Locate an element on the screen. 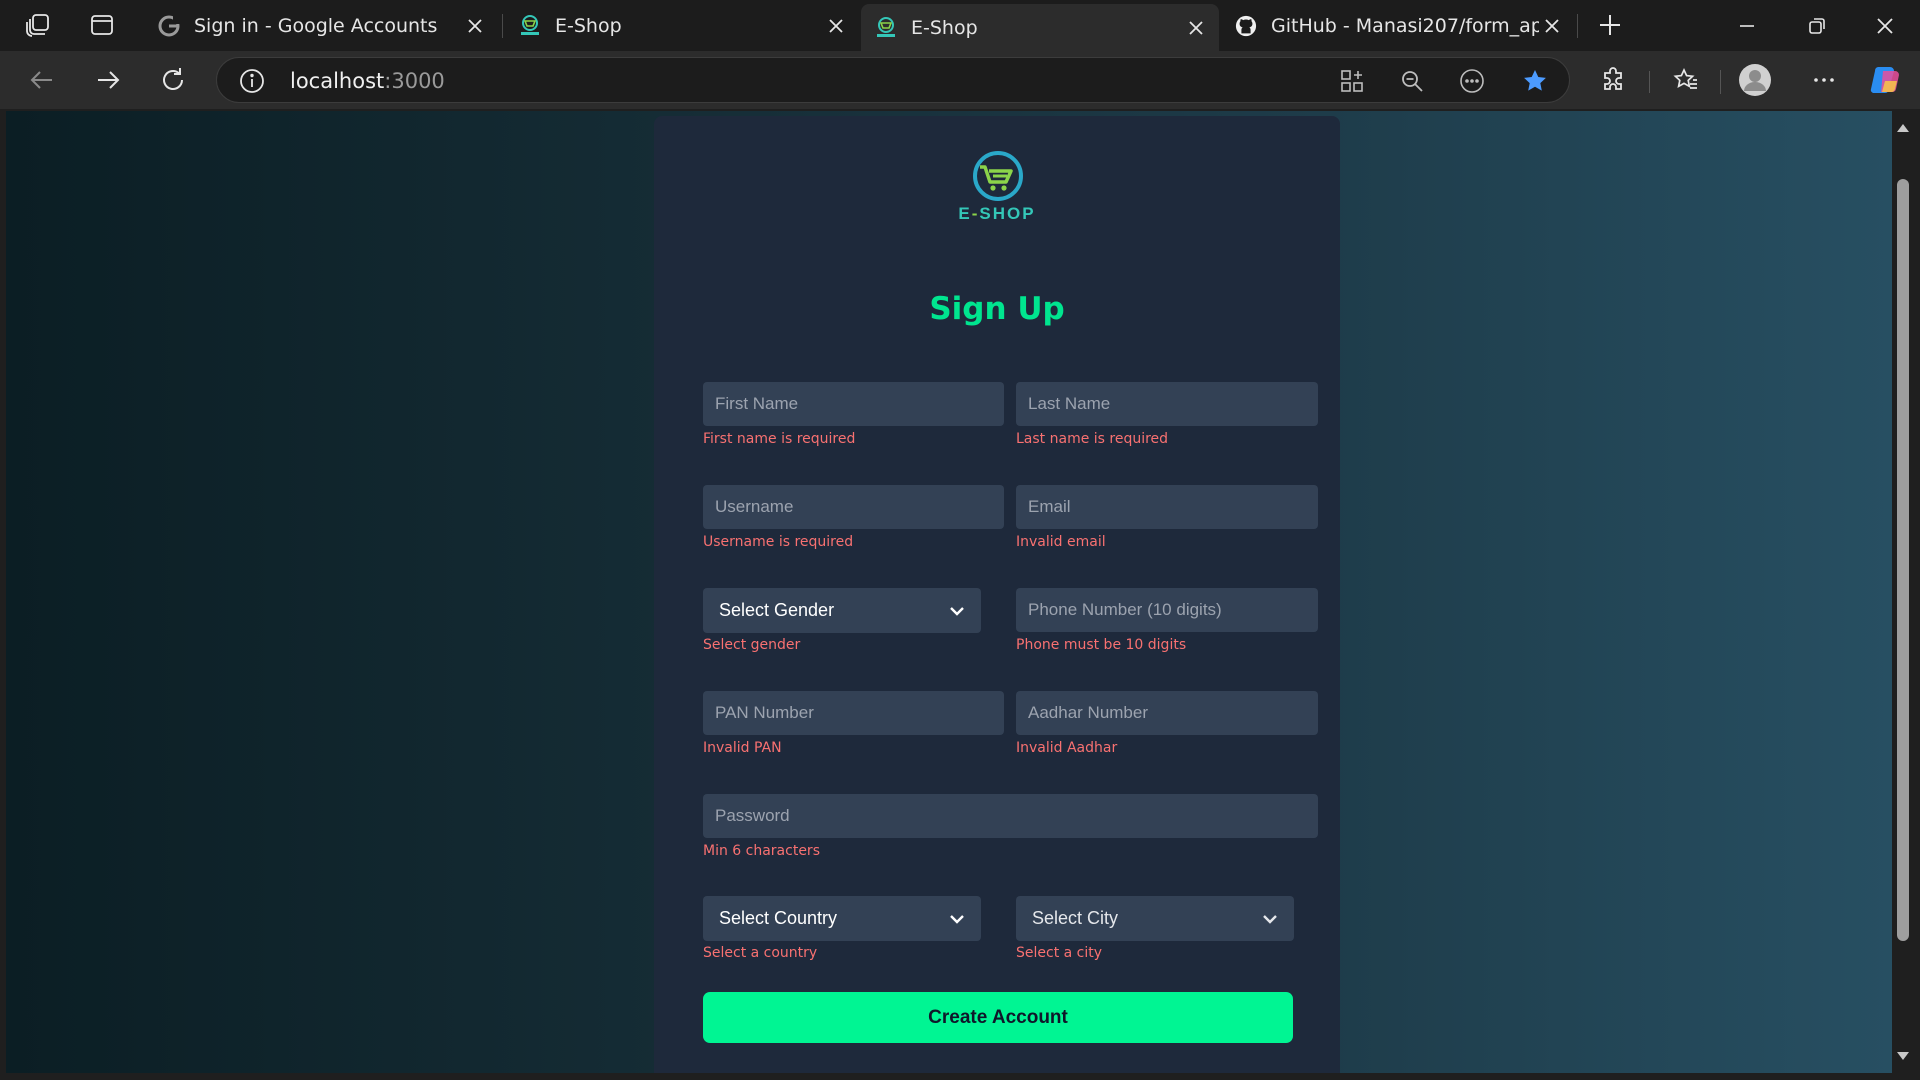  tab-eshop-active: E-Shop is located at coordinates (1040, 27).